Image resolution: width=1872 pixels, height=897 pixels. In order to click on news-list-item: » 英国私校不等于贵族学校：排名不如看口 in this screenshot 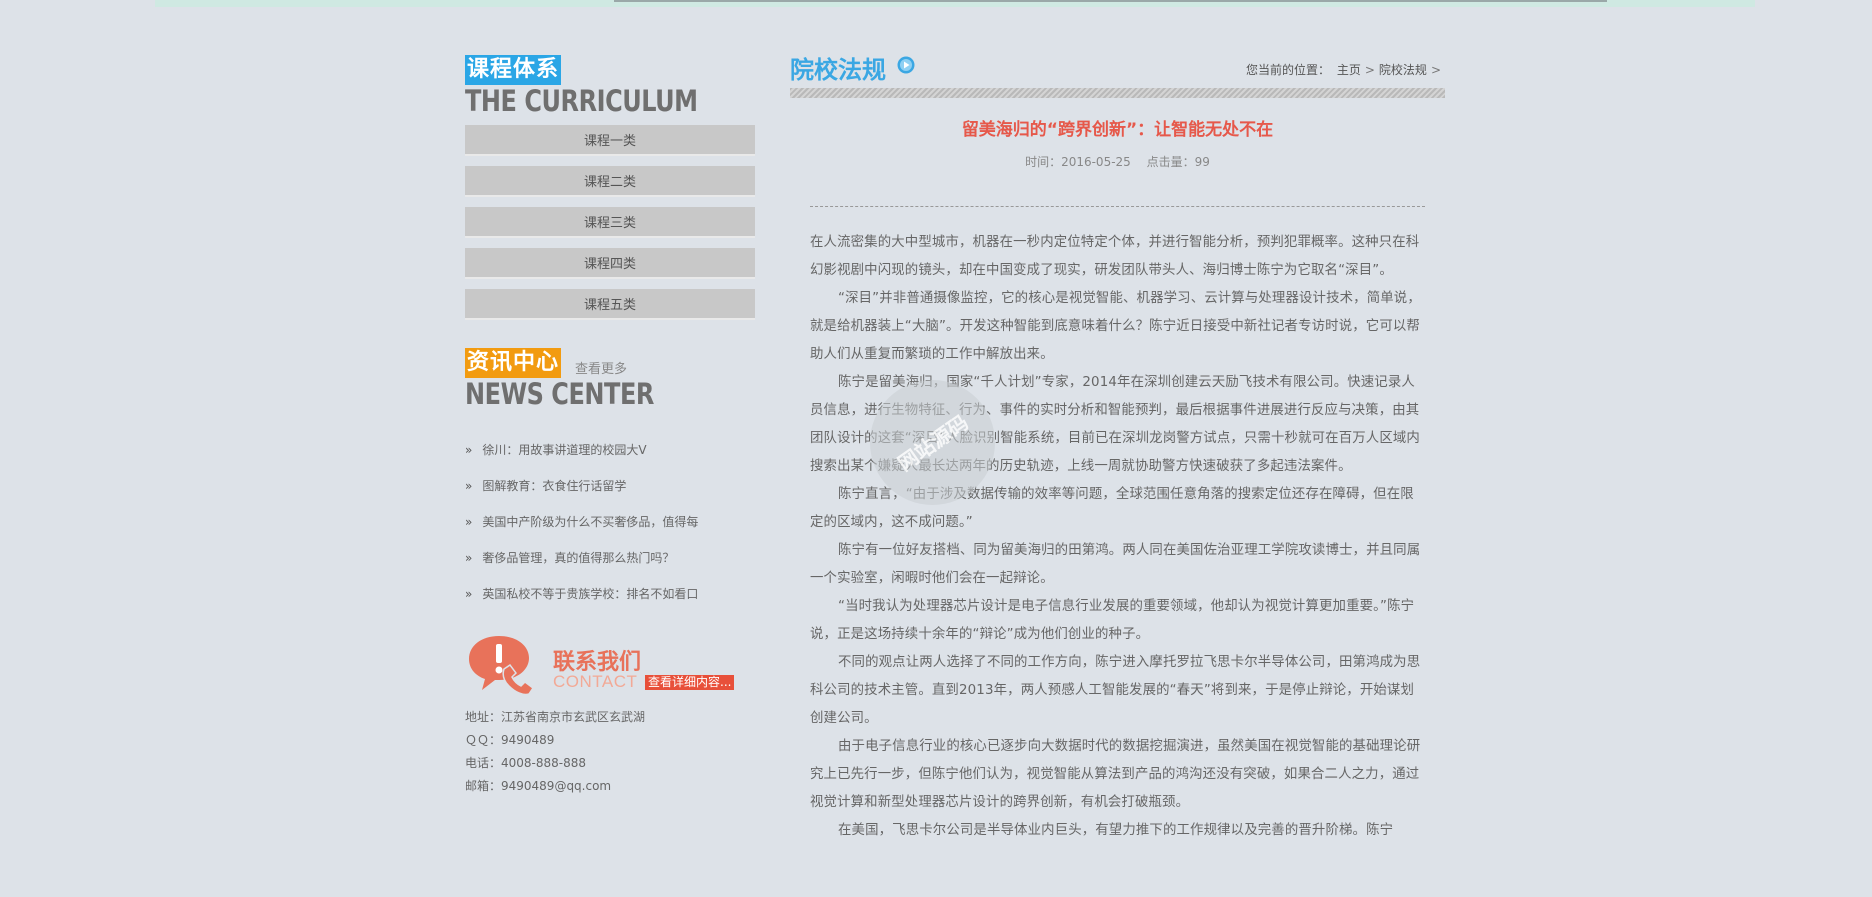, I will do `click(610, 594)`.